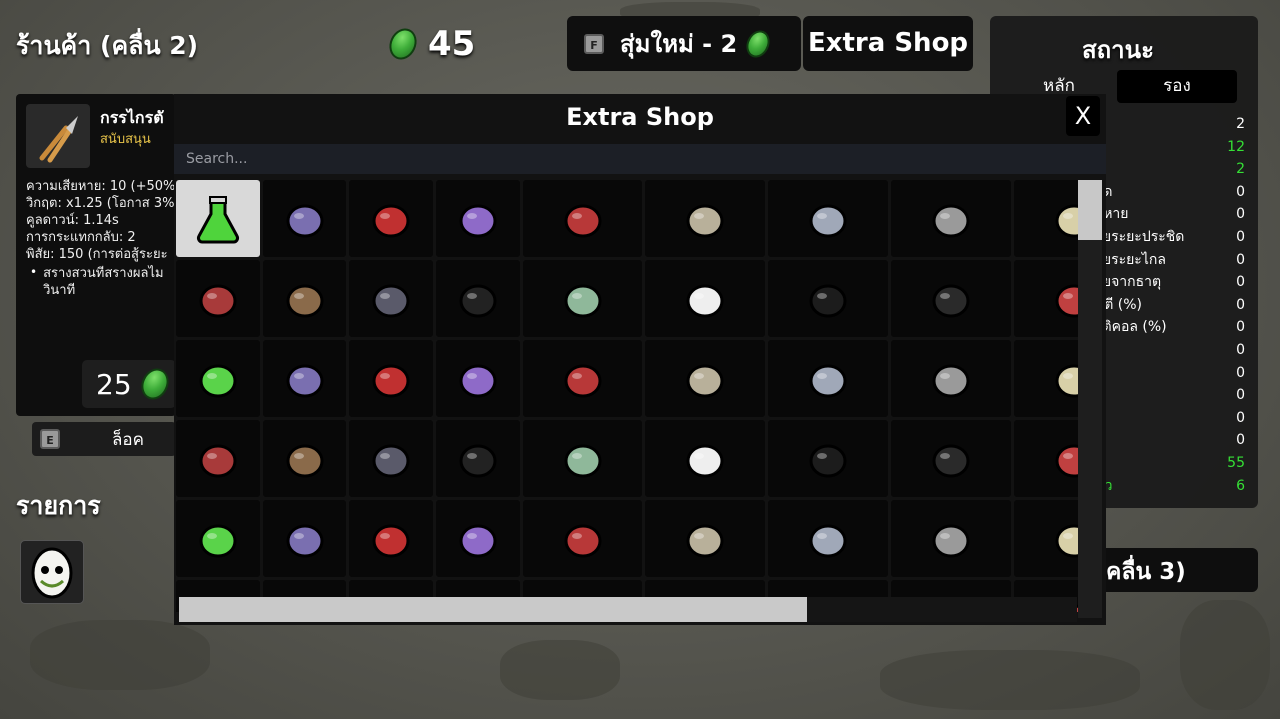  What do you see at coordinates (429, 44) in the screenshot?
I see `materials-counter: 45` at bounding box center [429, 44].